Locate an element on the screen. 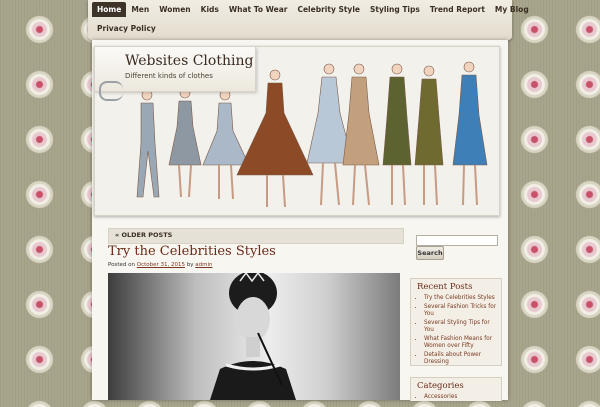  nav-item-kids: Kids is located at coordinates (210, 9).